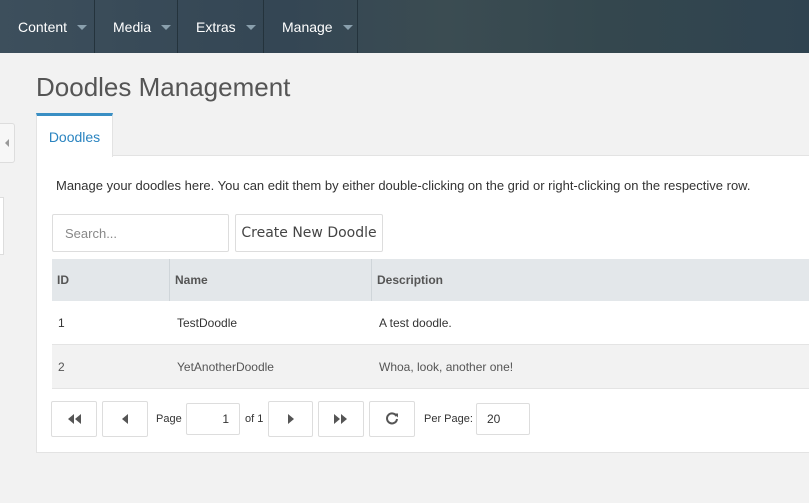 Image resolution: width=809 pixels, height=503 pixels. What do you see at coordinates (225, 366) in the screenshot?
I see `cell-name: YetAnotherDoodle` at bounding box center [225, 366].